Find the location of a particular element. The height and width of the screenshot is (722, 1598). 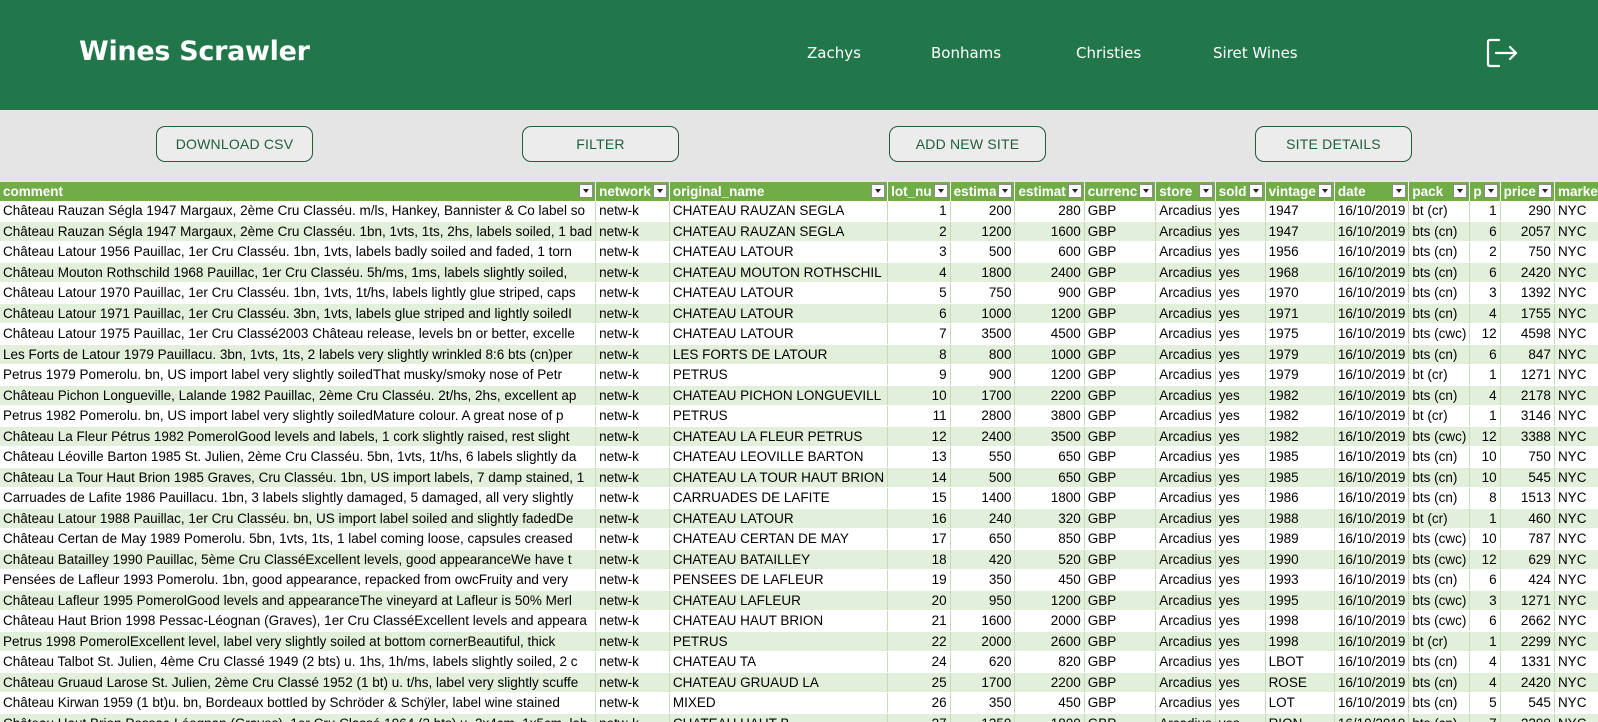

cell-vintage: 1979 is located at coordinates (1300, 354).